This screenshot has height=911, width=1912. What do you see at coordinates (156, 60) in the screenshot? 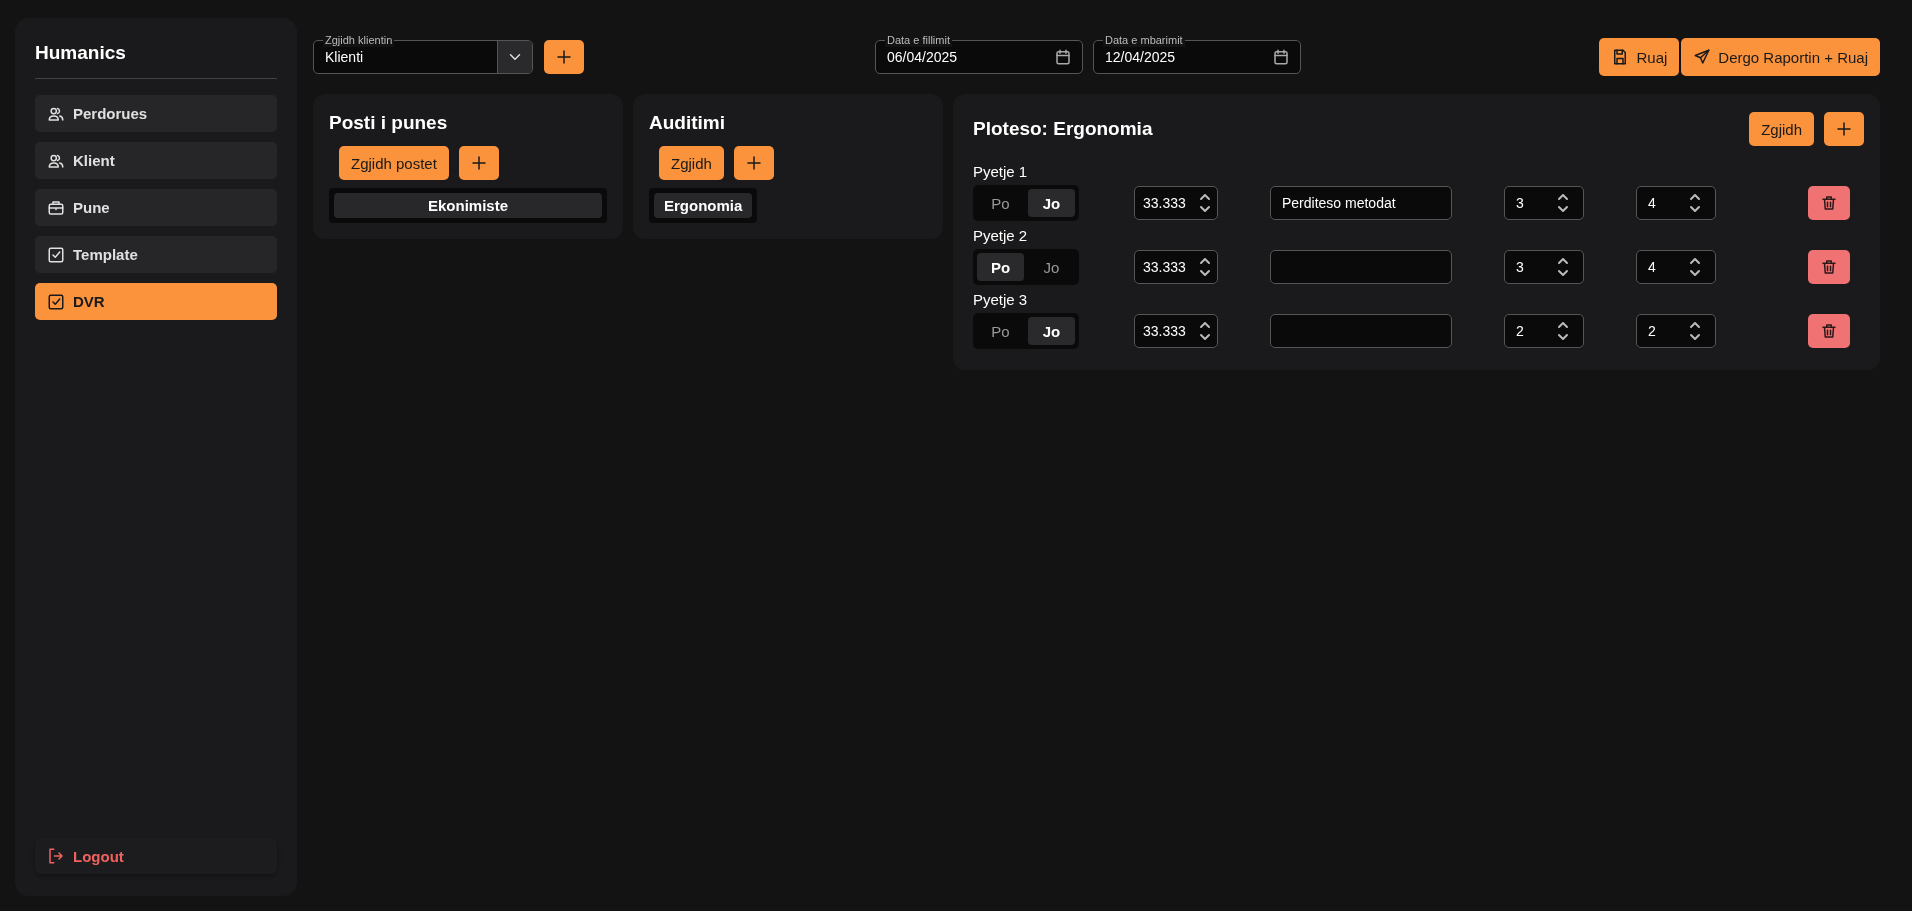
I see `app-title: Humanics` at bounding box center [156, 60].